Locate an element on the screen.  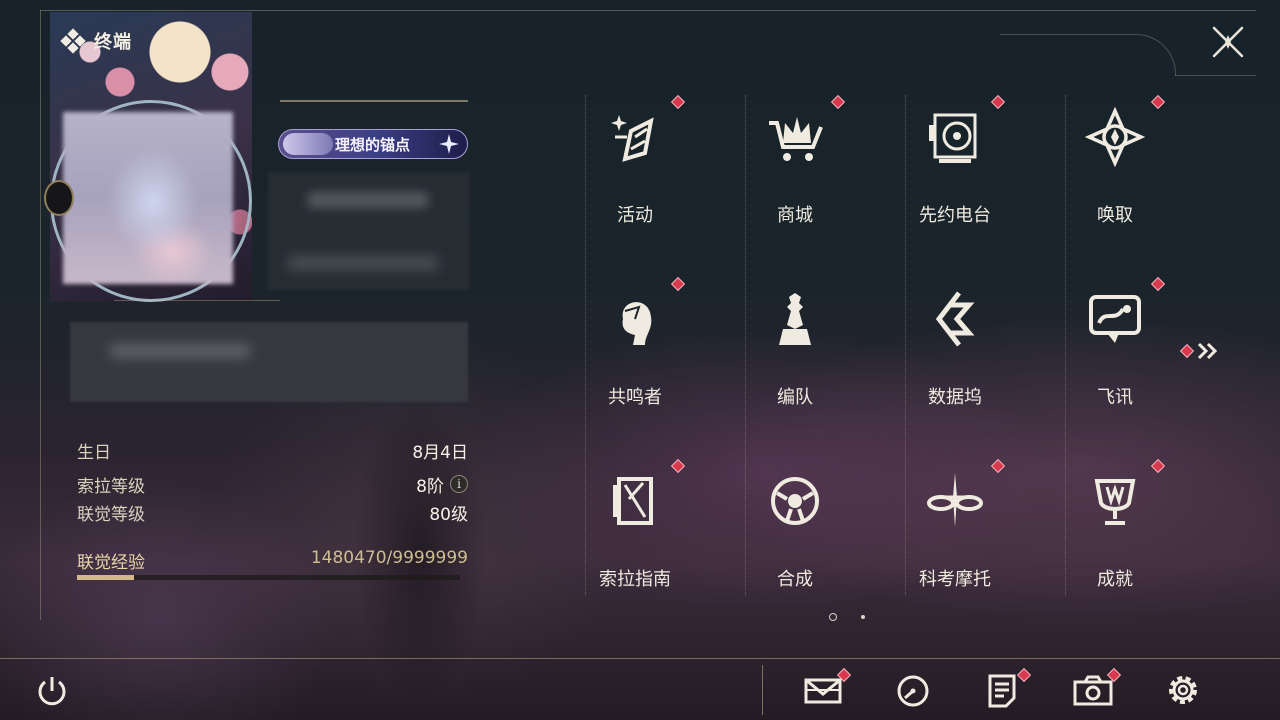
notice-button is located at coordinates (1007, 688).